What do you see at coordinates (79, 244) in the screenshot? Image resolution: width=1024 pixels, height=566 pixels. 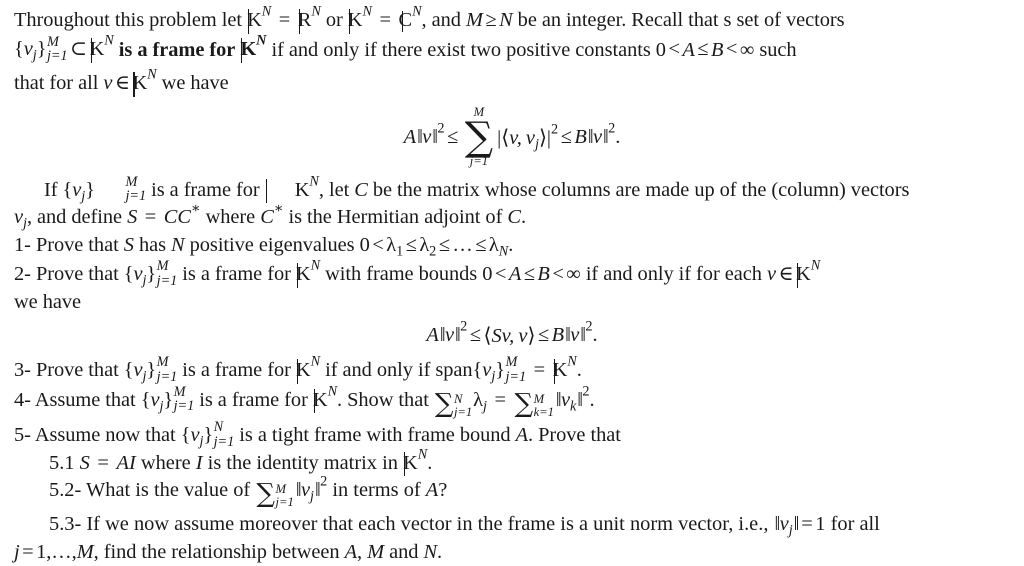 I see `item-1-text-a: Prove that` at bounding box center [79, 244].